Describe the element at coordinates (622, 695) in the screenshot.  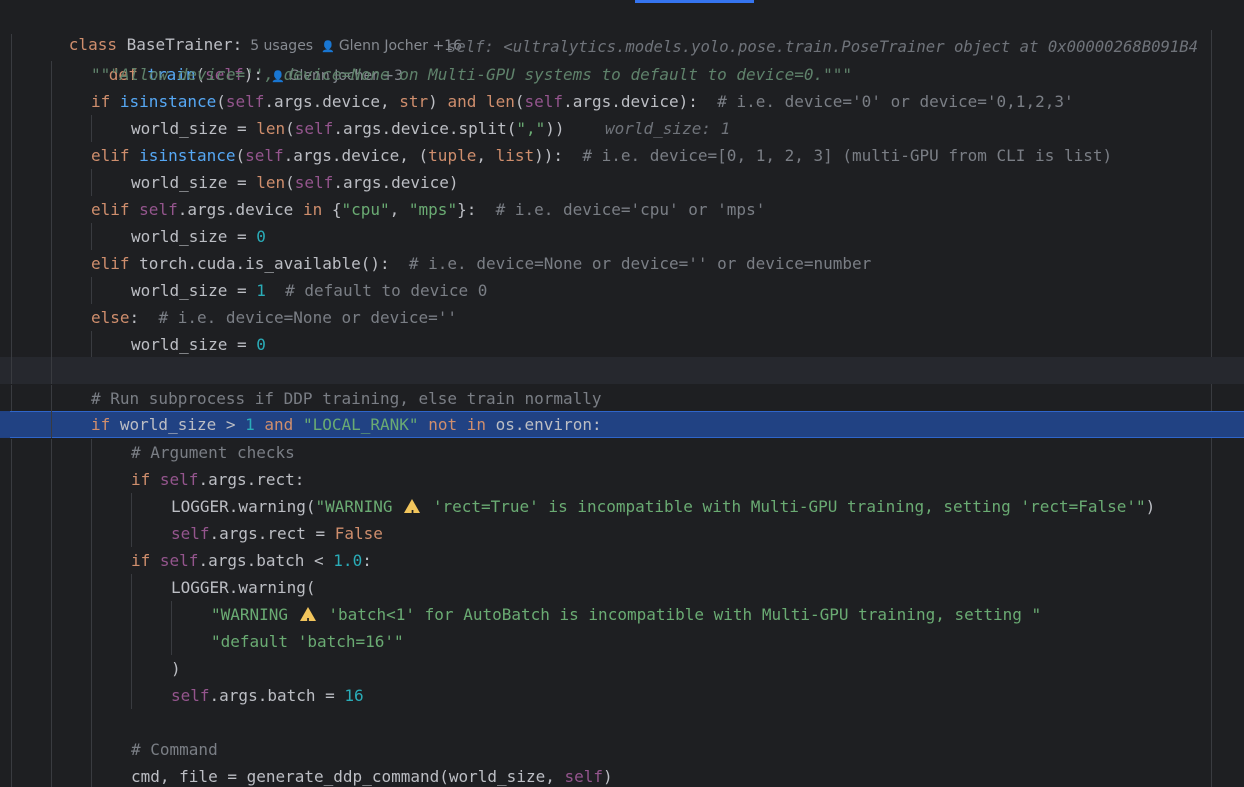
I see `code-line: self.args.batch = 16` at that location.